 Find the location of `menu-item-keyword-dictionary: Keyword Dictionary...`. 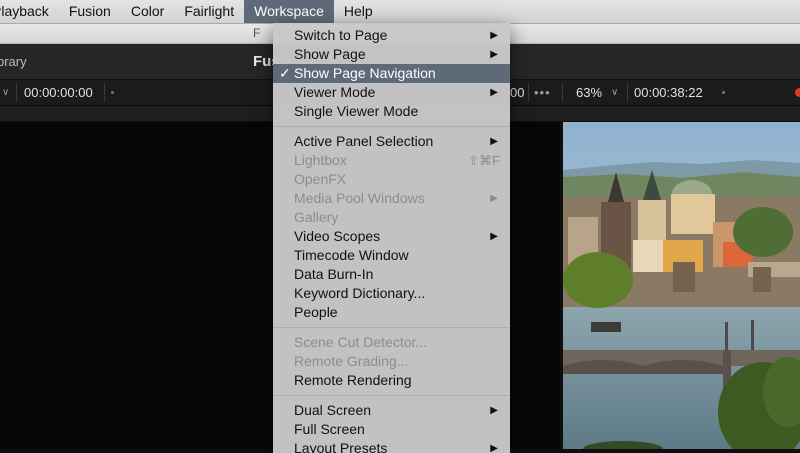

menu-item-keyword-dictionary: Keyword Dictionary... is located at coordinates (391, 293).